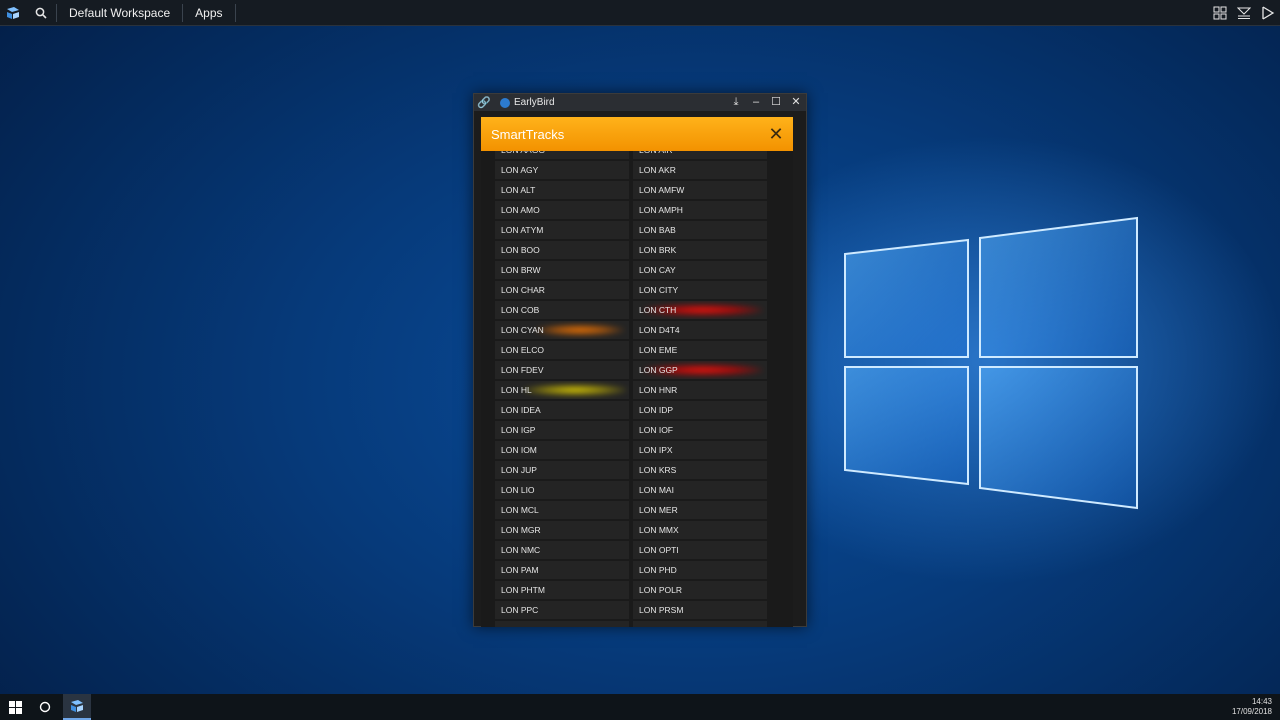 This screenshot has height=720, width=1280. I want to click on track-item: LON POLR, so click(700, 590).